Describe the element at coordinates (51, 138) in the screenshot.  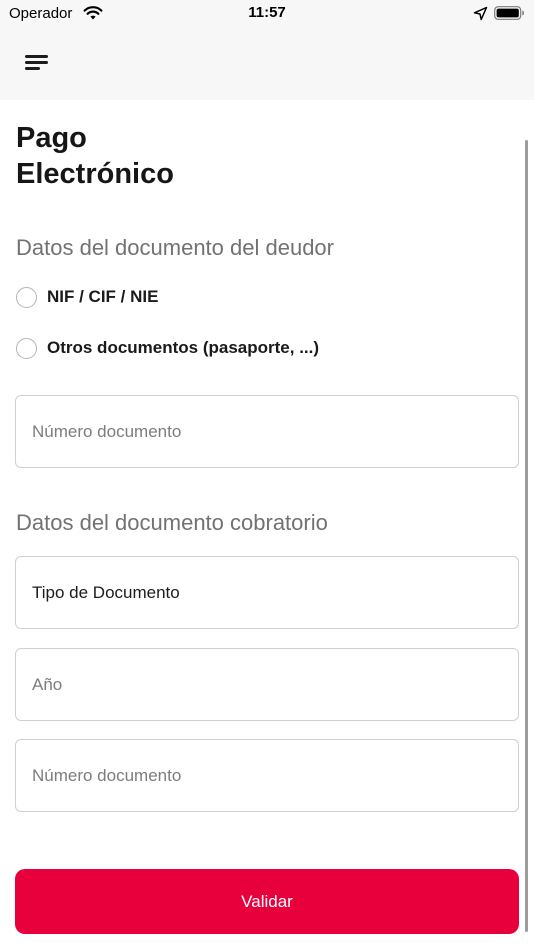
I see `page-title-line-1: Pago` at that location.